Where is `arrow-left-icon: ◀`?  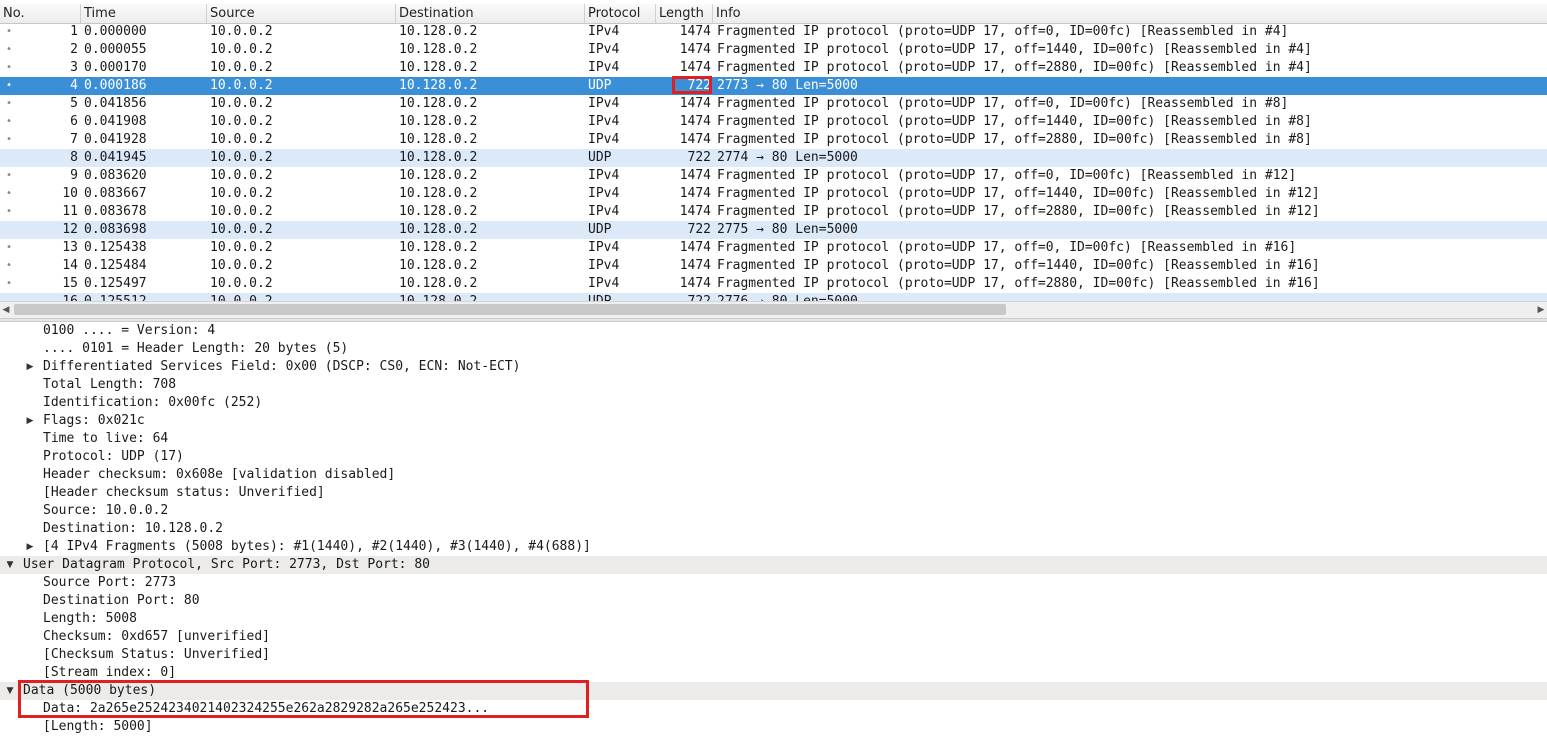 arrow-left-icon: ◀ is located at coordinates (6, 310).